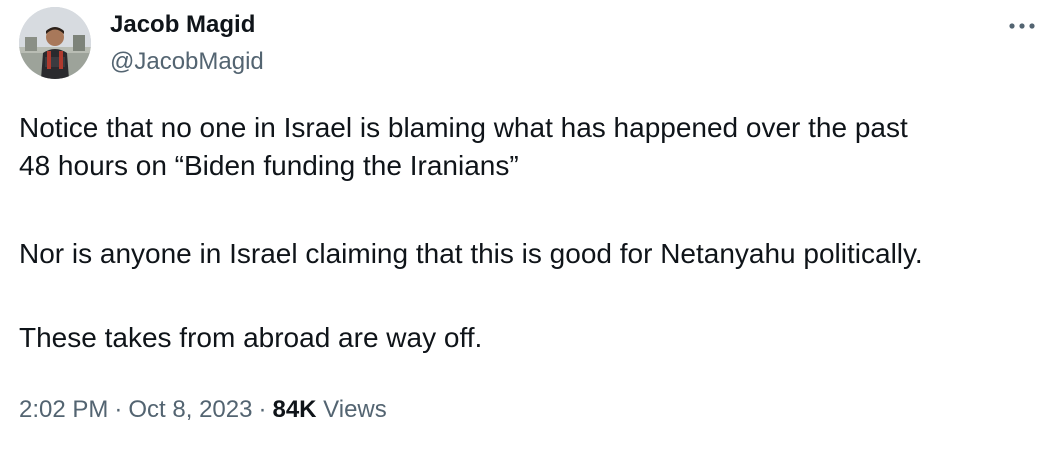 Image resolution: width=1064 pixels, height=456 pixels. What do you see at coordinates (269, 165) in the screenshot?
I see `tweet-line-2: 48 hours on “Biden funding the Iranians”` at bounding box center [269, 165].